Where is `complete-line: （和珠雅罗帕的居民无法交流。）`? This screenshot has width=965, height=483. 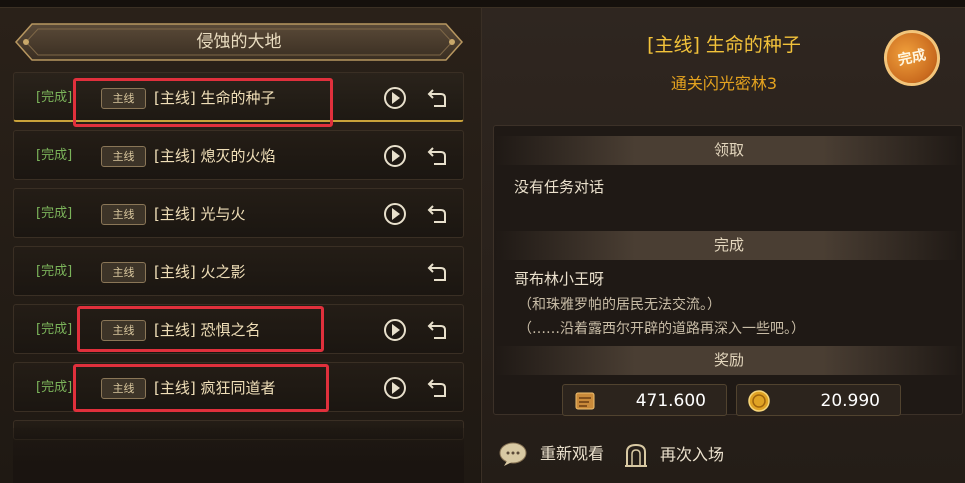
complete-line: （和珠雅罗帕的居民无法交流。） is located at coordinates (619, 305).